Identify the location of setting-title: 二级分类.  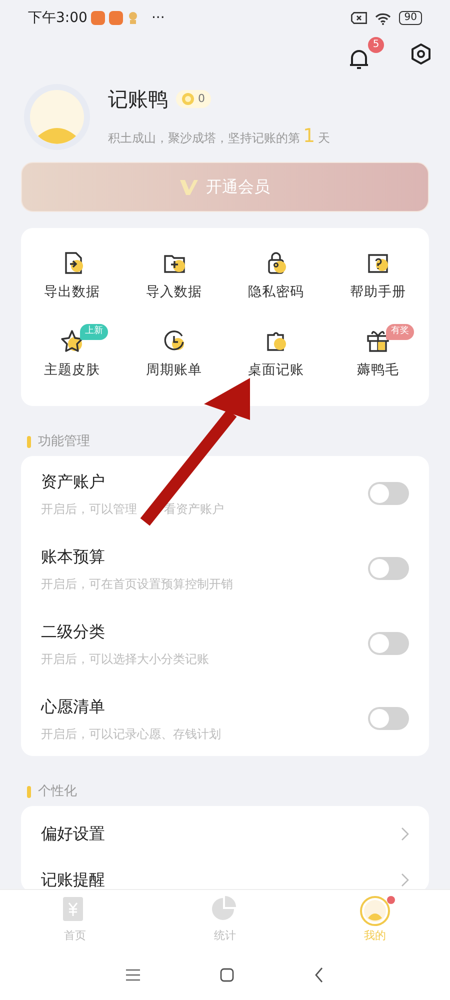
(73, 631).